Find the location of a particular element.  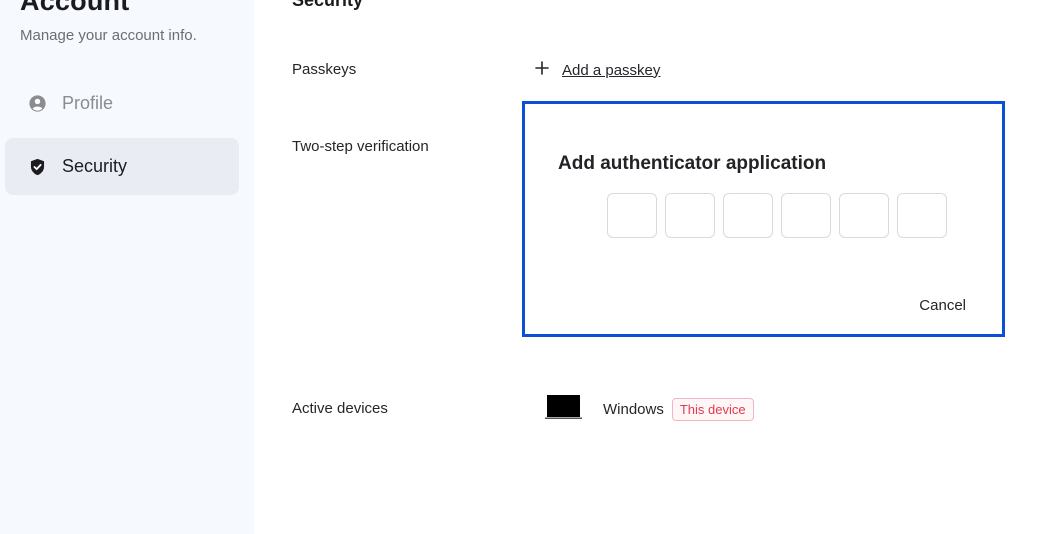

laptop-icon is located at coordinates (574, 409).